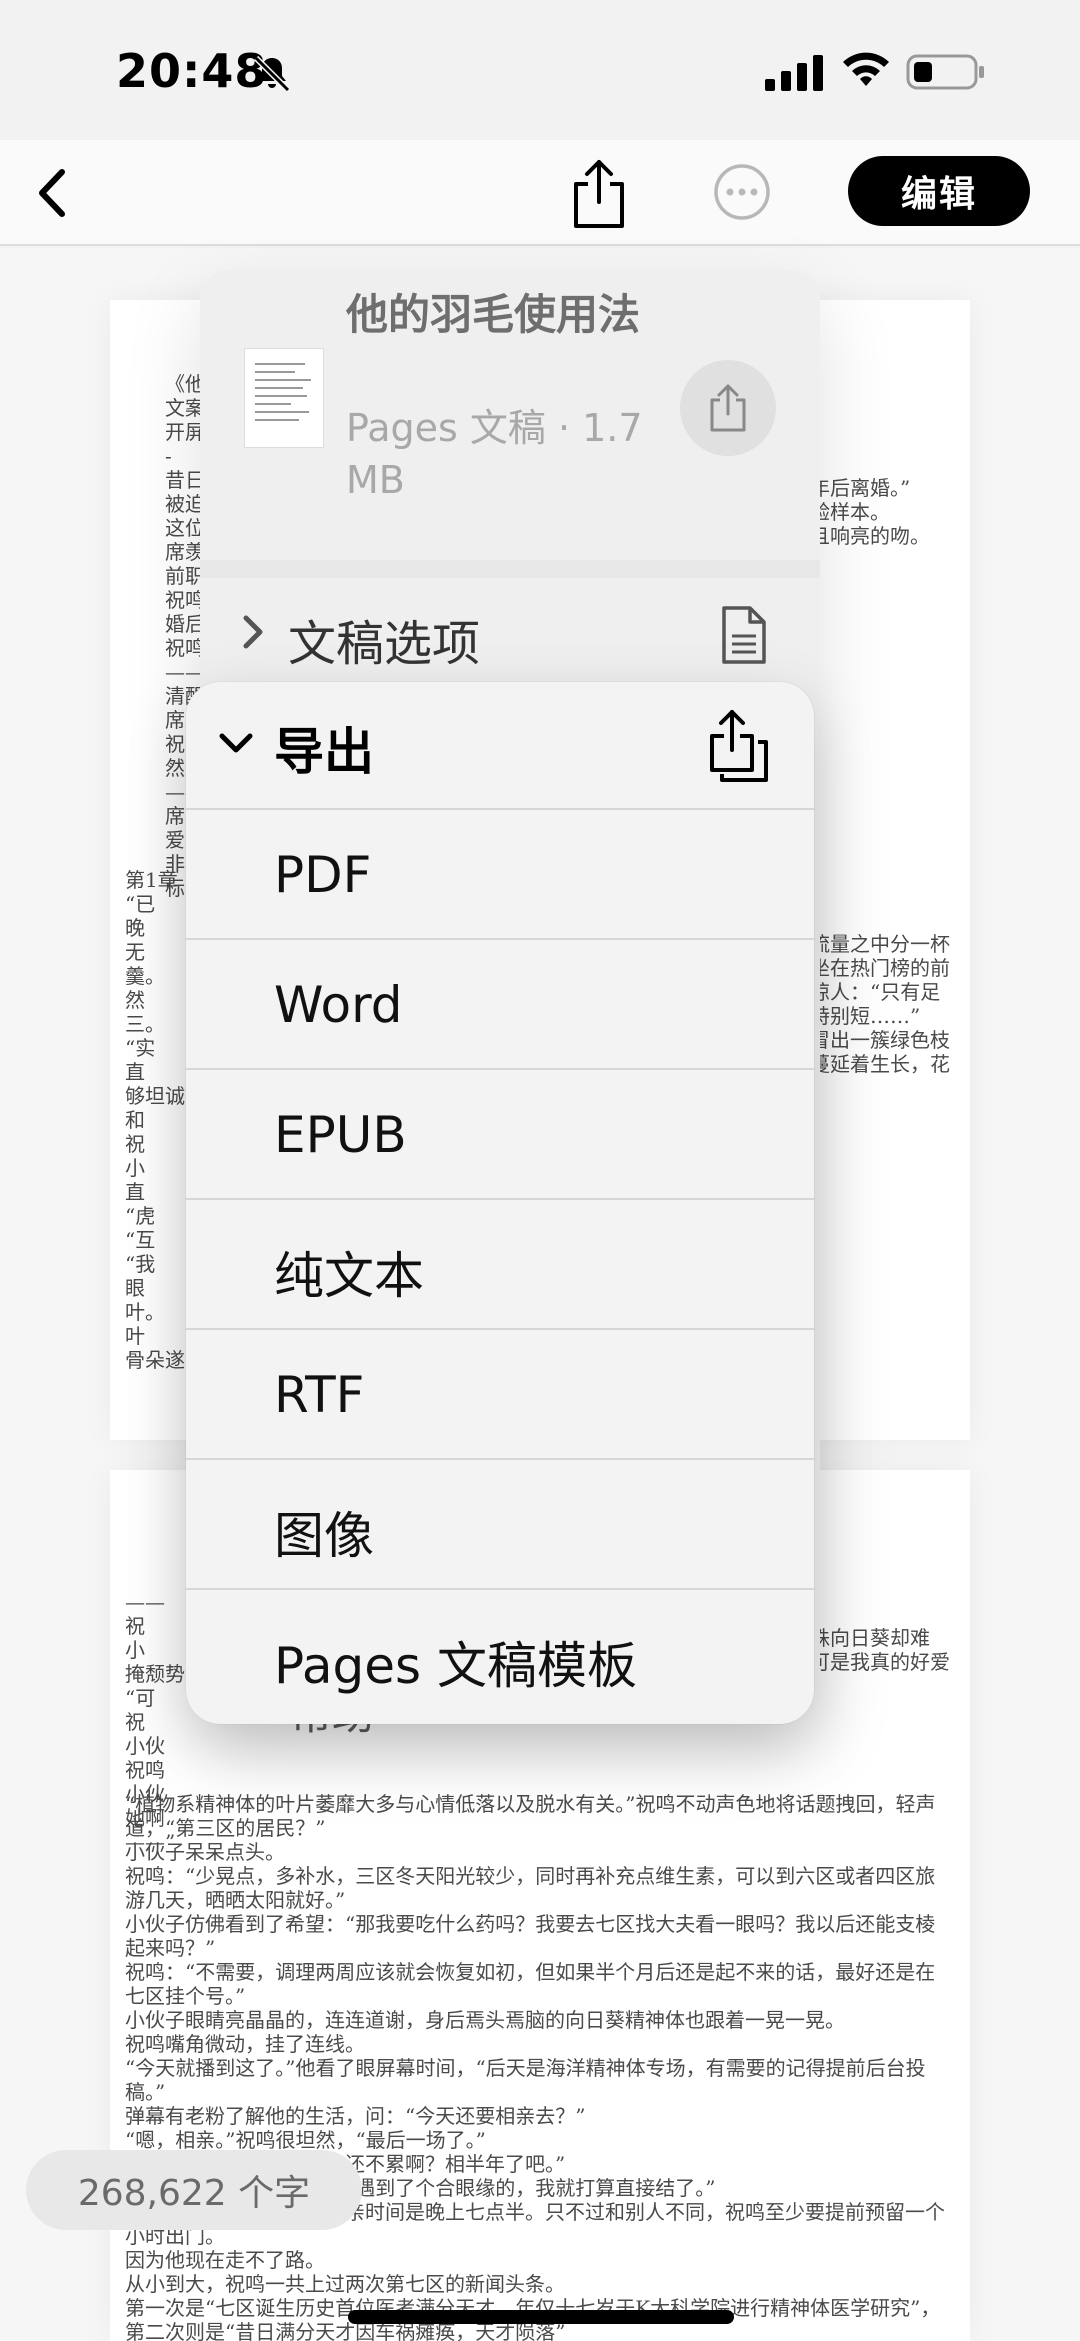  I want to click on export-header: 导出, so click(500, 746).